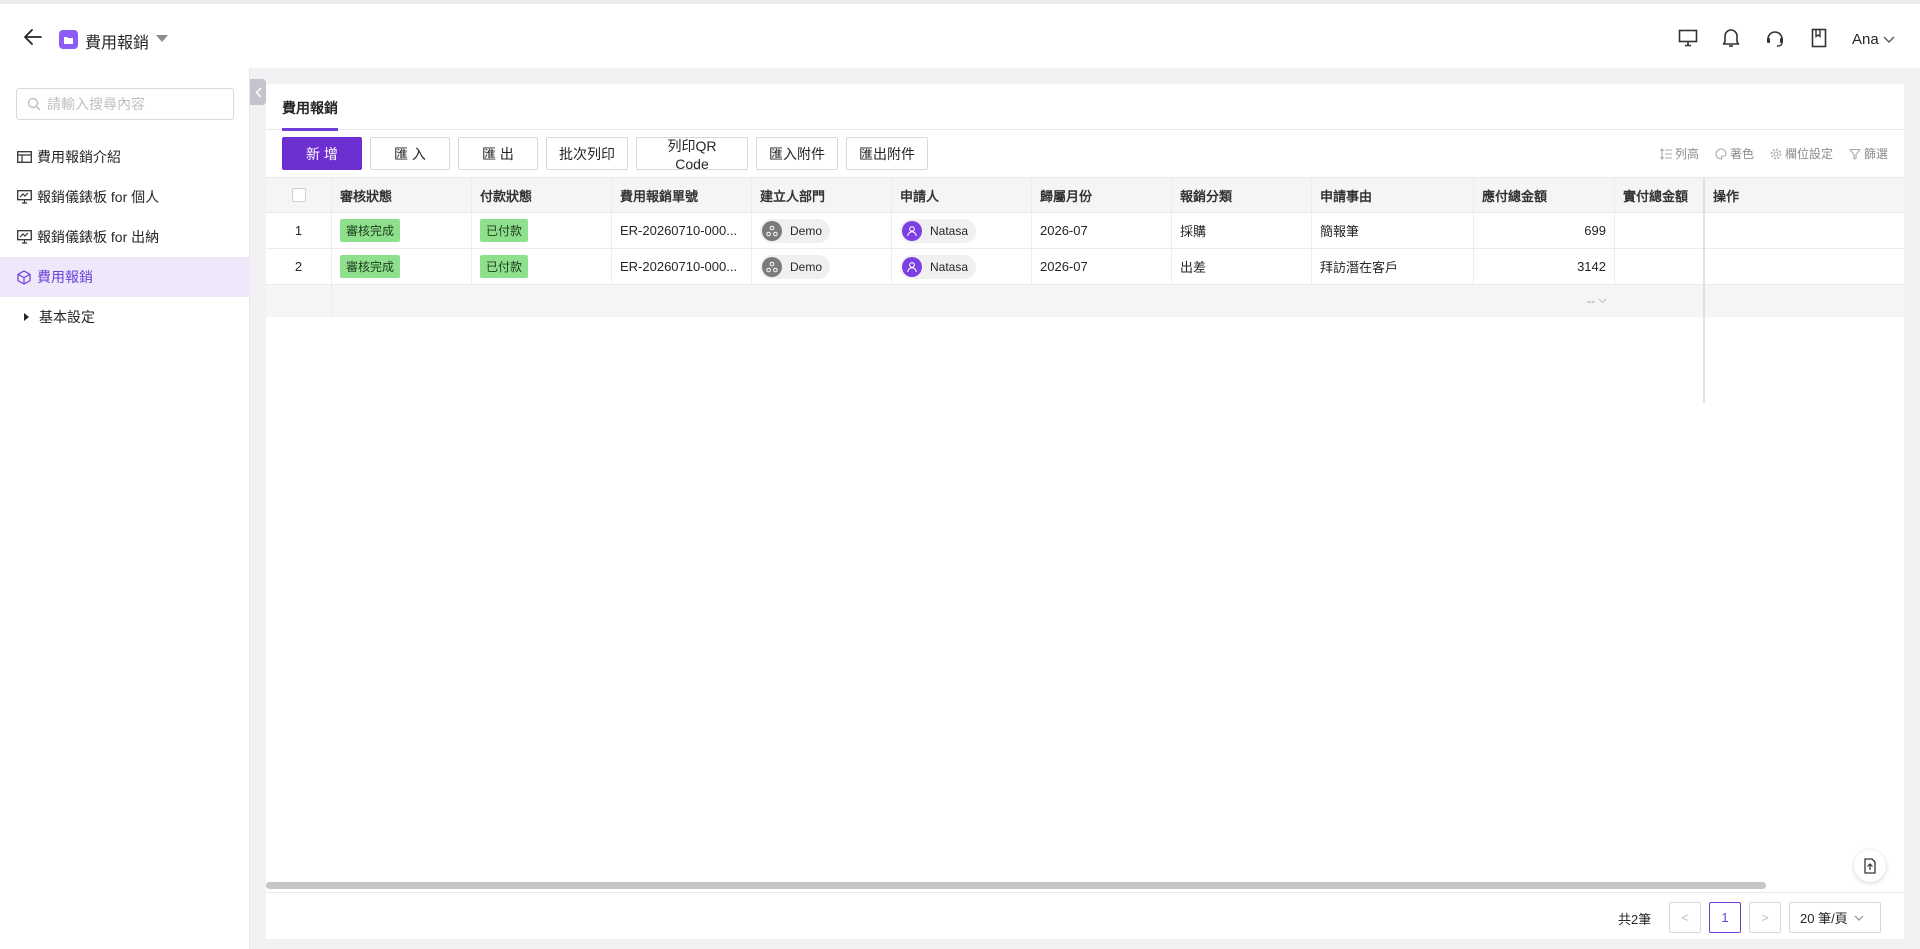  What do you see at coordinates (1775, 38) in the screenshot?
I see `headset-icon` at bounding box center [1775, 38].